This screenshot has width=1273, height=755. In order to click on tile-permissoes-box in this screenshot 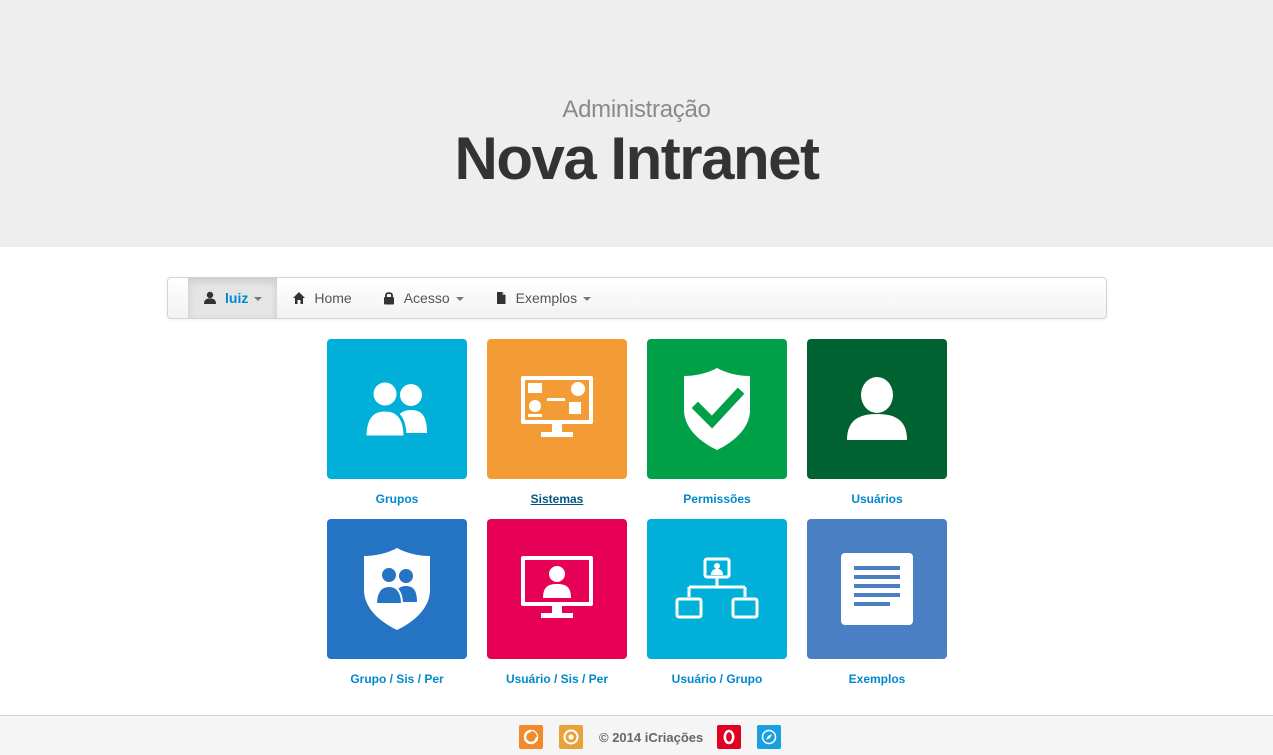, I will do `click(717, 409)`.